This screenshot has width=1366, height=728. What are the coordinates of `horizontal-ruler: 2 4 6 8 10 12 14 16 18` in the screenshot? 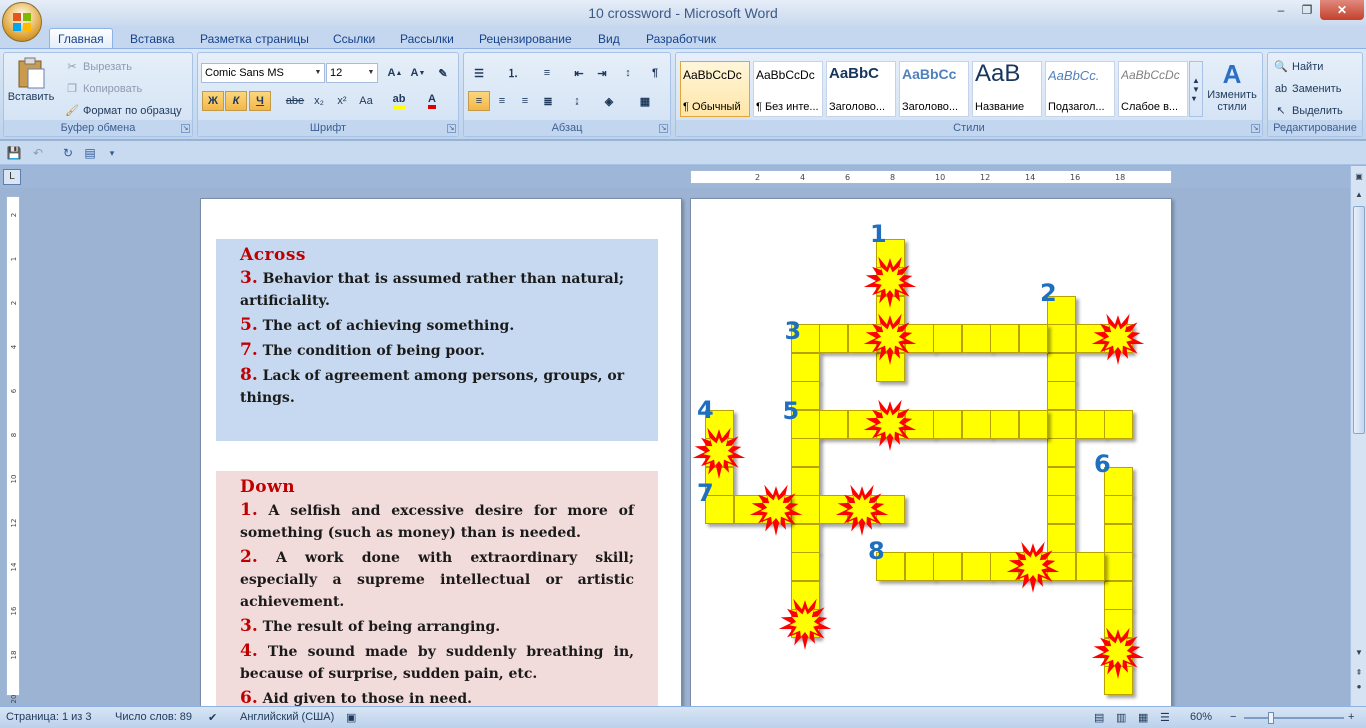 It's located at (931, 177).